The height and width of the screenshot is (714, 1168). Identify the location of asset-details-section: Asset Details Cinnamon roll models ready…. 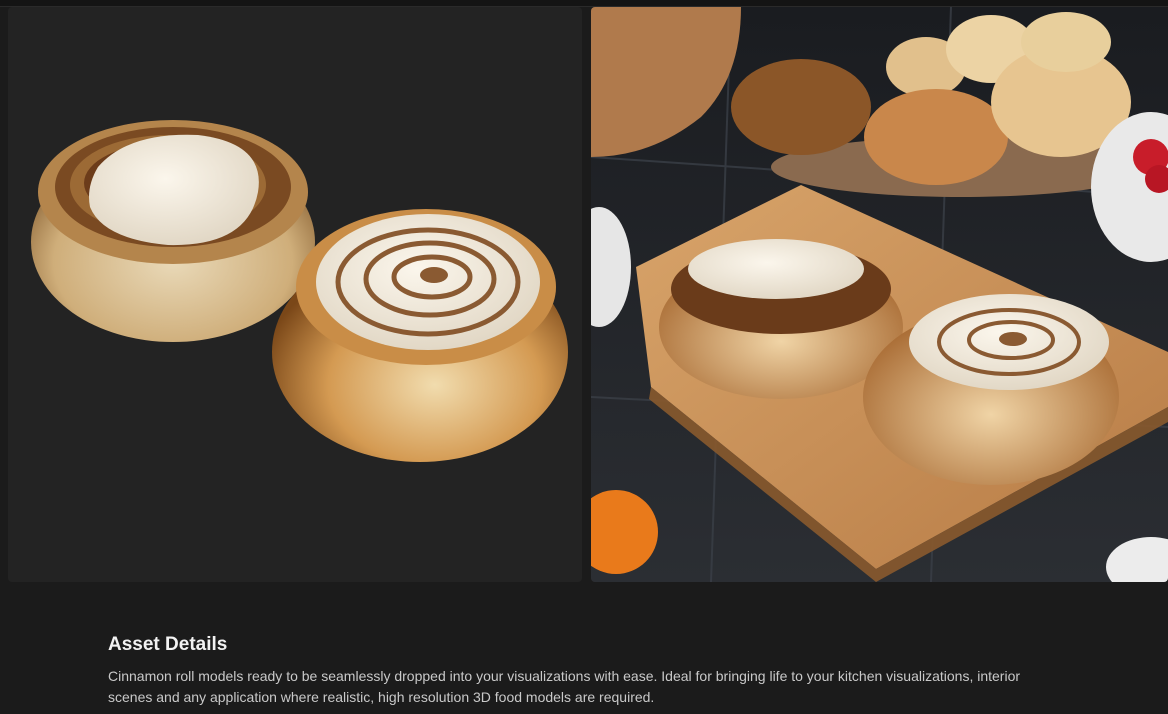
(588, 670).